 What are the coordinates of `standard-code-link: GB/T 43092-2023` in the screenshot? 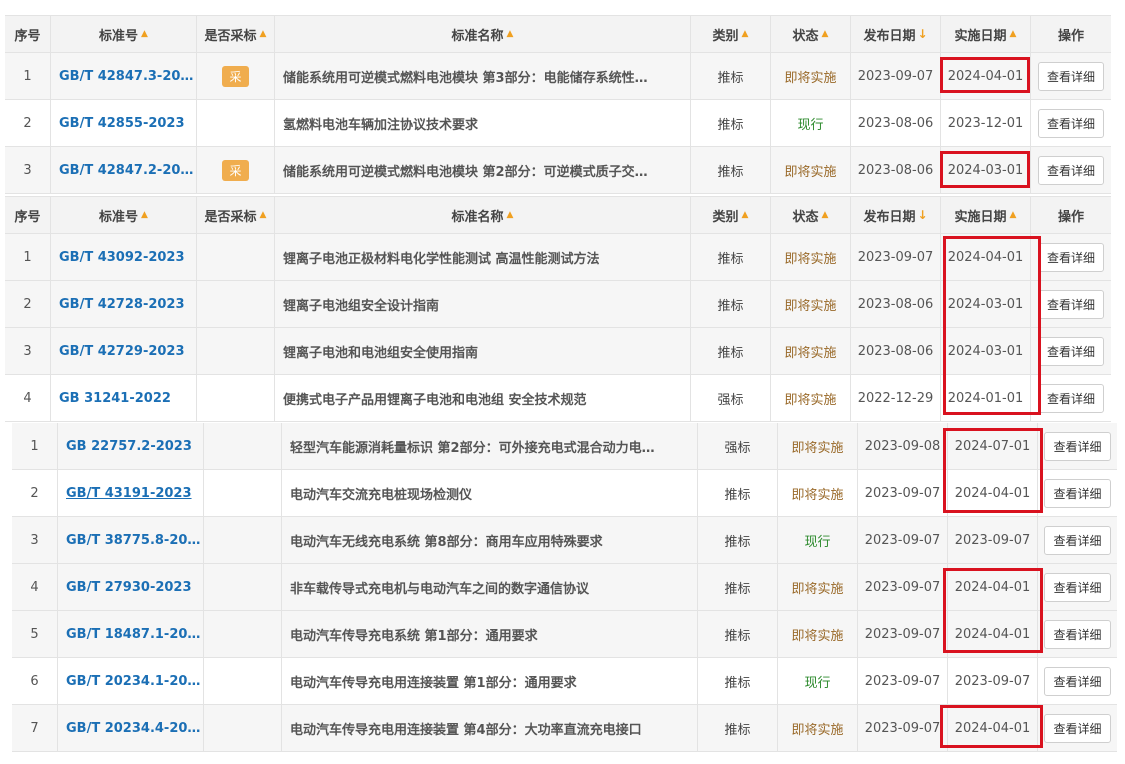 It's located at (124, 257).